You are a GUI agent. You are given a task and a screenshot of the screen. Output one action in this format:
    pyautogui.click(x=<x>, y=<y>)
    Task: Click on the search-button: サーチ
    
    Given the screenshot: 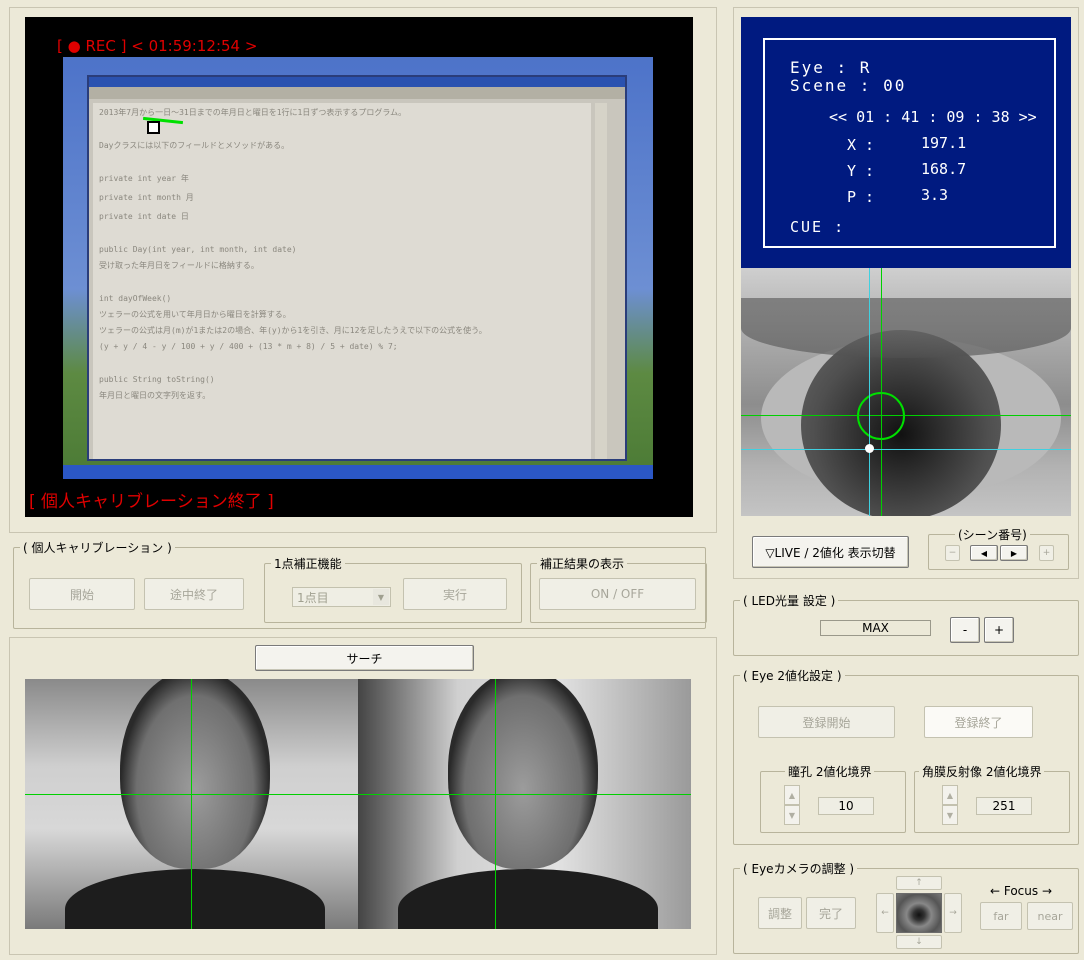 What is the action you would take?
    pyautogui.click(x=364, y=658)
    